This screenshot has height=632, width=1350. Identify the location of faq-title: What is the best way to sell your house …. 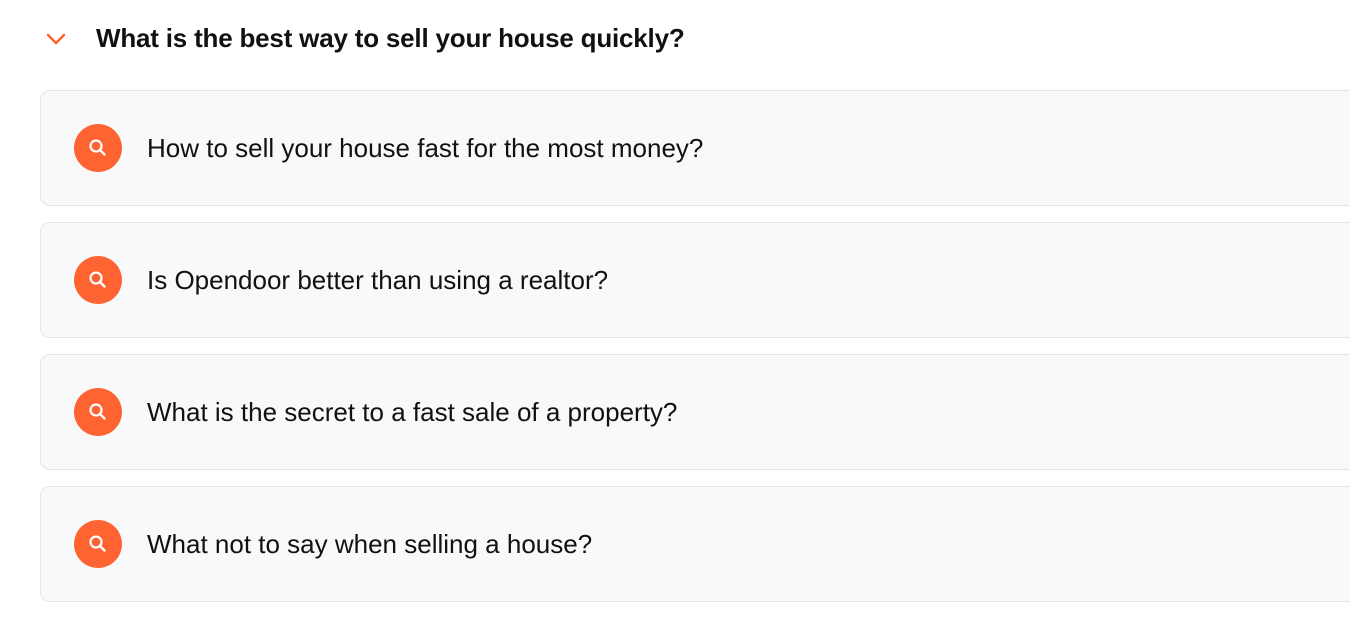
(390, 38).